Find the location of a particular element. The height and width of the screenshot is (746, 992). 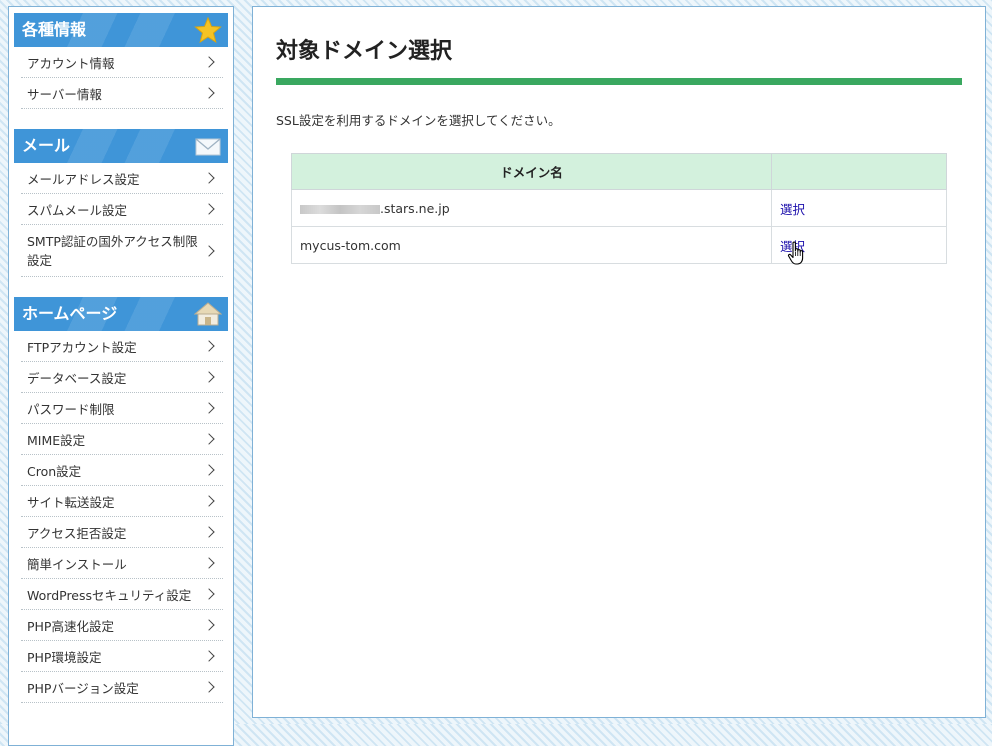

column-header-action is located at coordinates (859, 171).